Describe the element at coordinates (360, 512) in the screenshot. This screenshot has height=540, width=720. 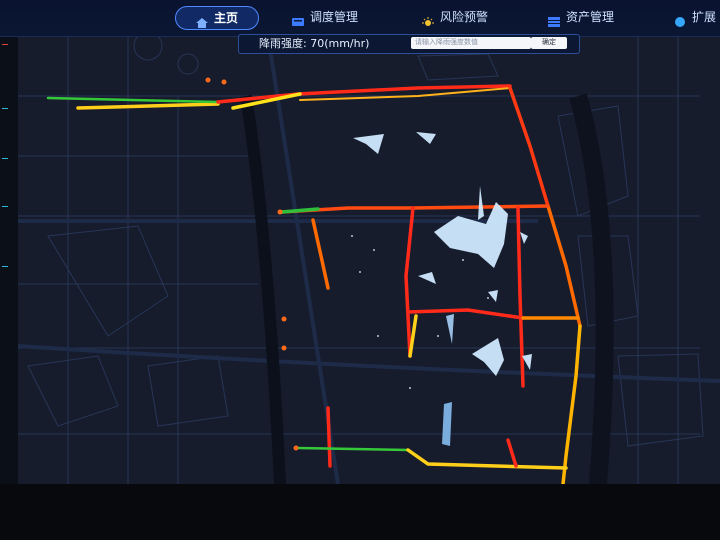
I see `screen-bottom-bezel` at that location.